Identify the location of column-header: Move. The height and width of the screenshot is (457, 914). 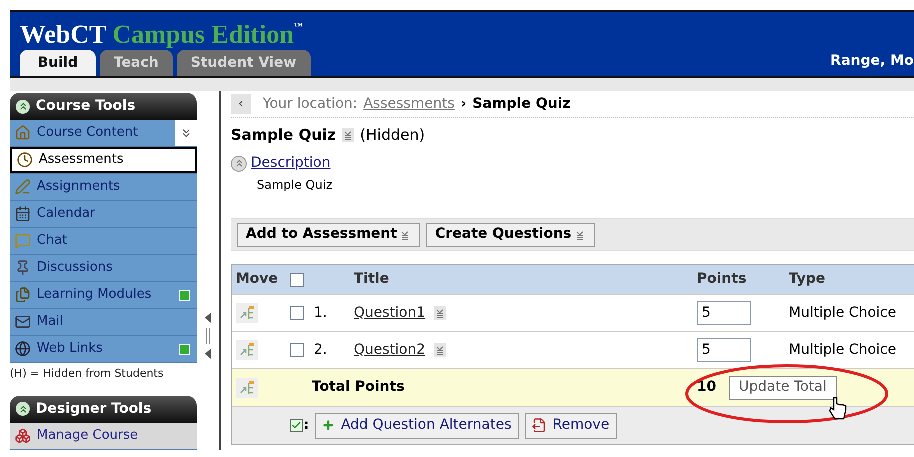
(257, 279).